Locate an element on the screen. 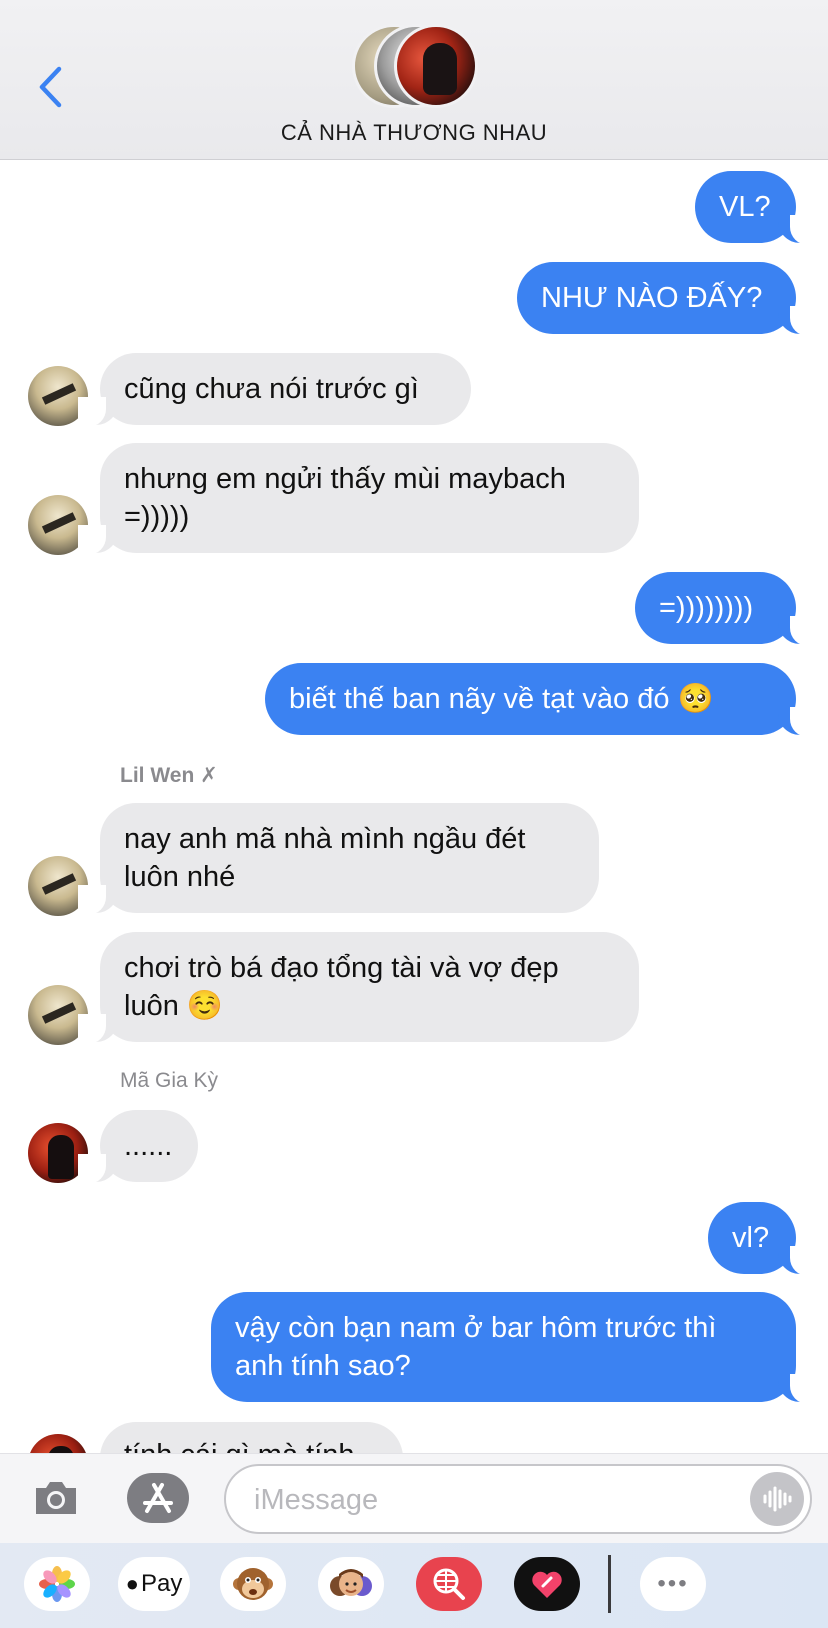 The width and height of the screenshot is (828, 1628). memoji-button is located at coordinates (351, 1584).